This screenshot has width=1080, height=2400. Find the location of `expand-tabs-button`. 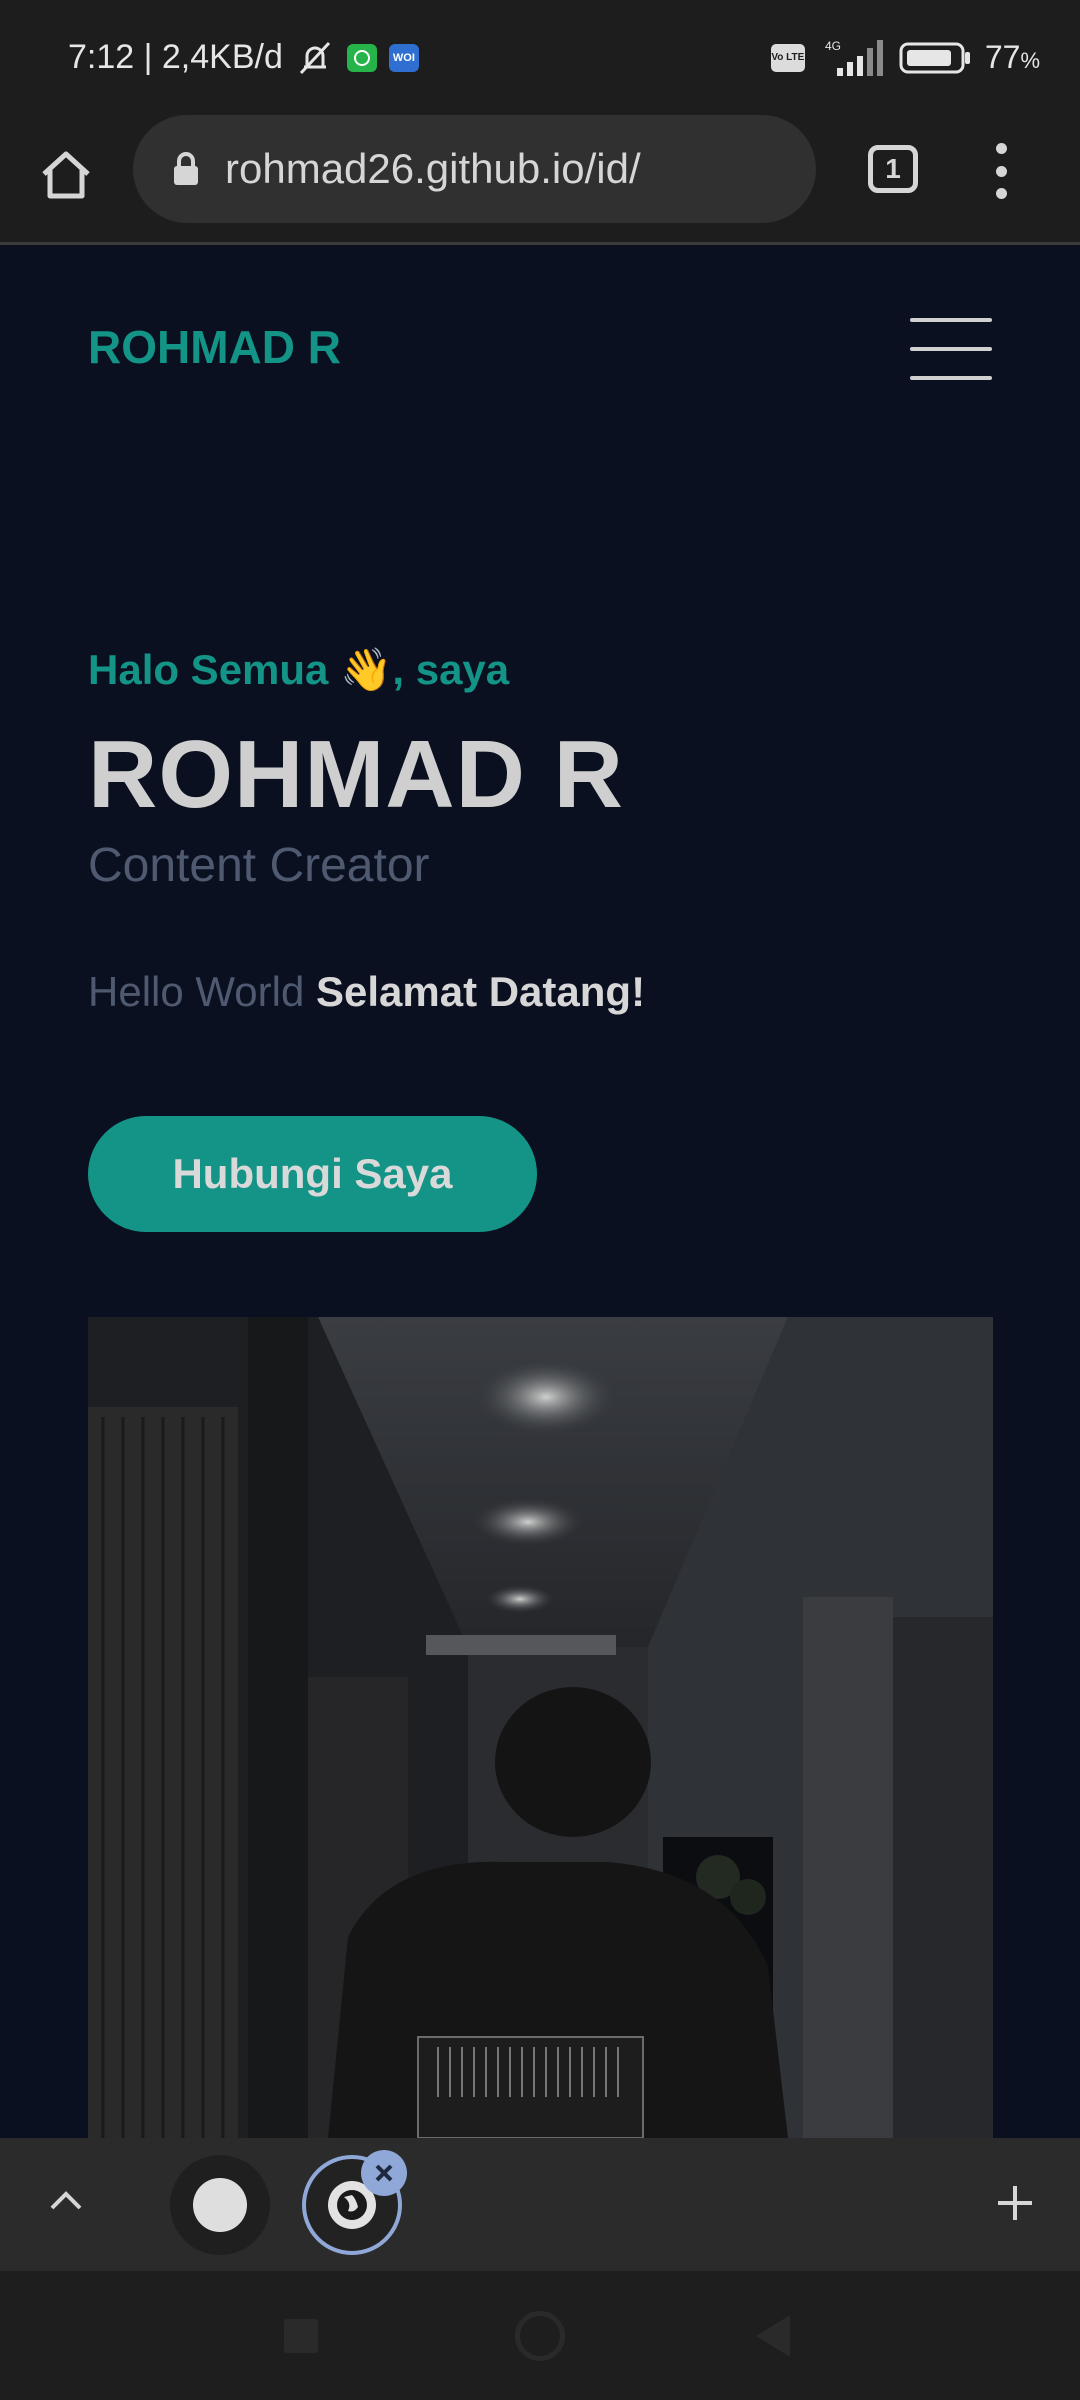

expand-tabs-button is located at coordinates (66, 2200).